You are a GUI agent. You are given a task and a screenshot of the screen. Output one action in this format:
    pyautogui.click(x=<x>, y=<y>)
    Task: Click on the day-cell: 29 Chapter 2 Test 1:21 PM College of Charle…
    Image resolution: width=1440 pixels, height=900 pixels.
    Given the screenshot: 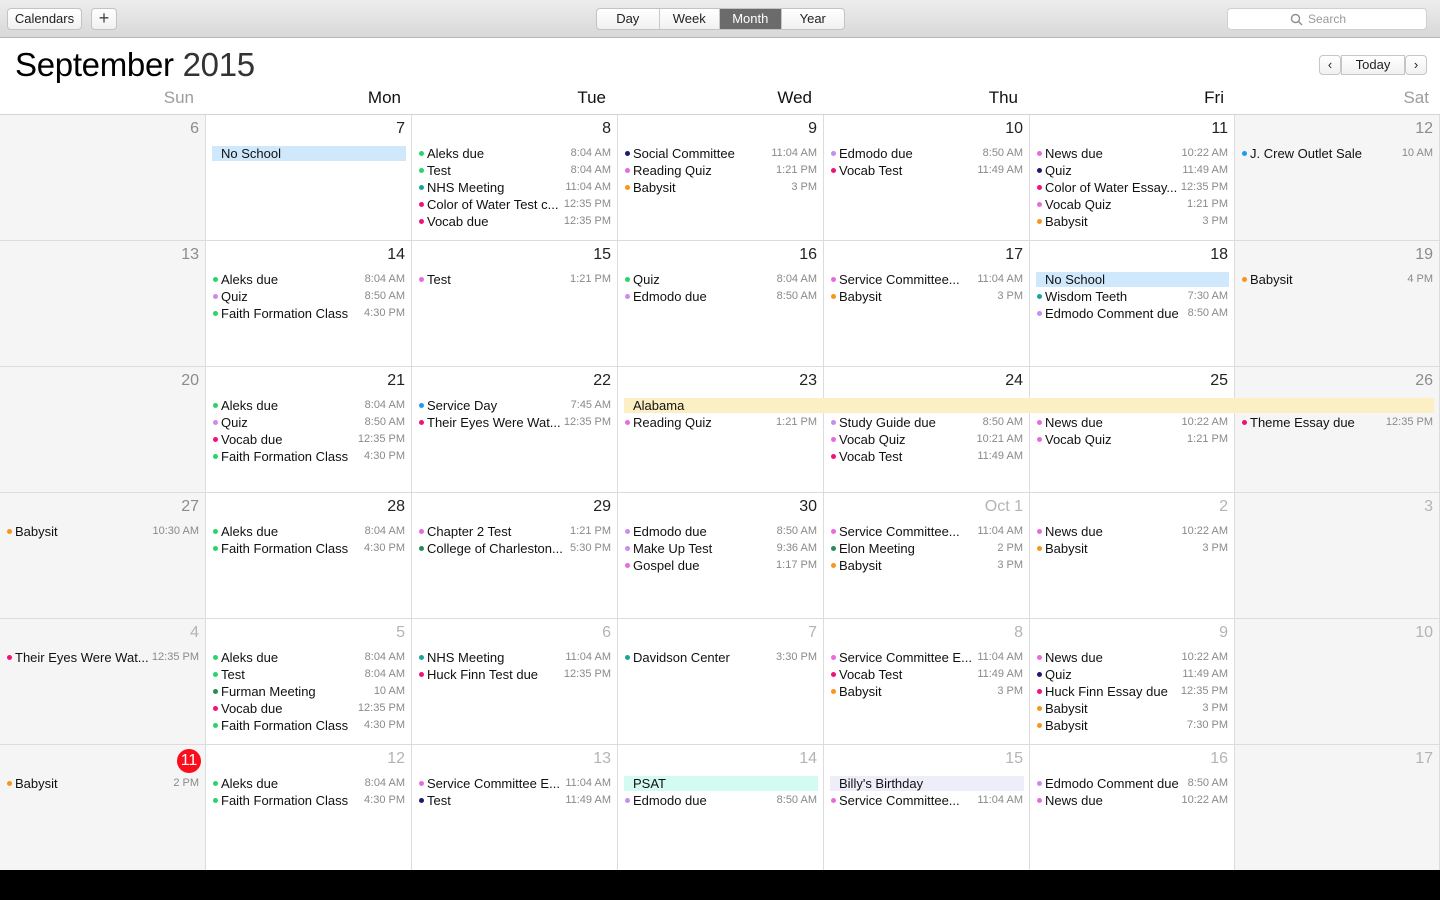 What is the action you would take?
    pyautogui.click(x=515, y=556)
    